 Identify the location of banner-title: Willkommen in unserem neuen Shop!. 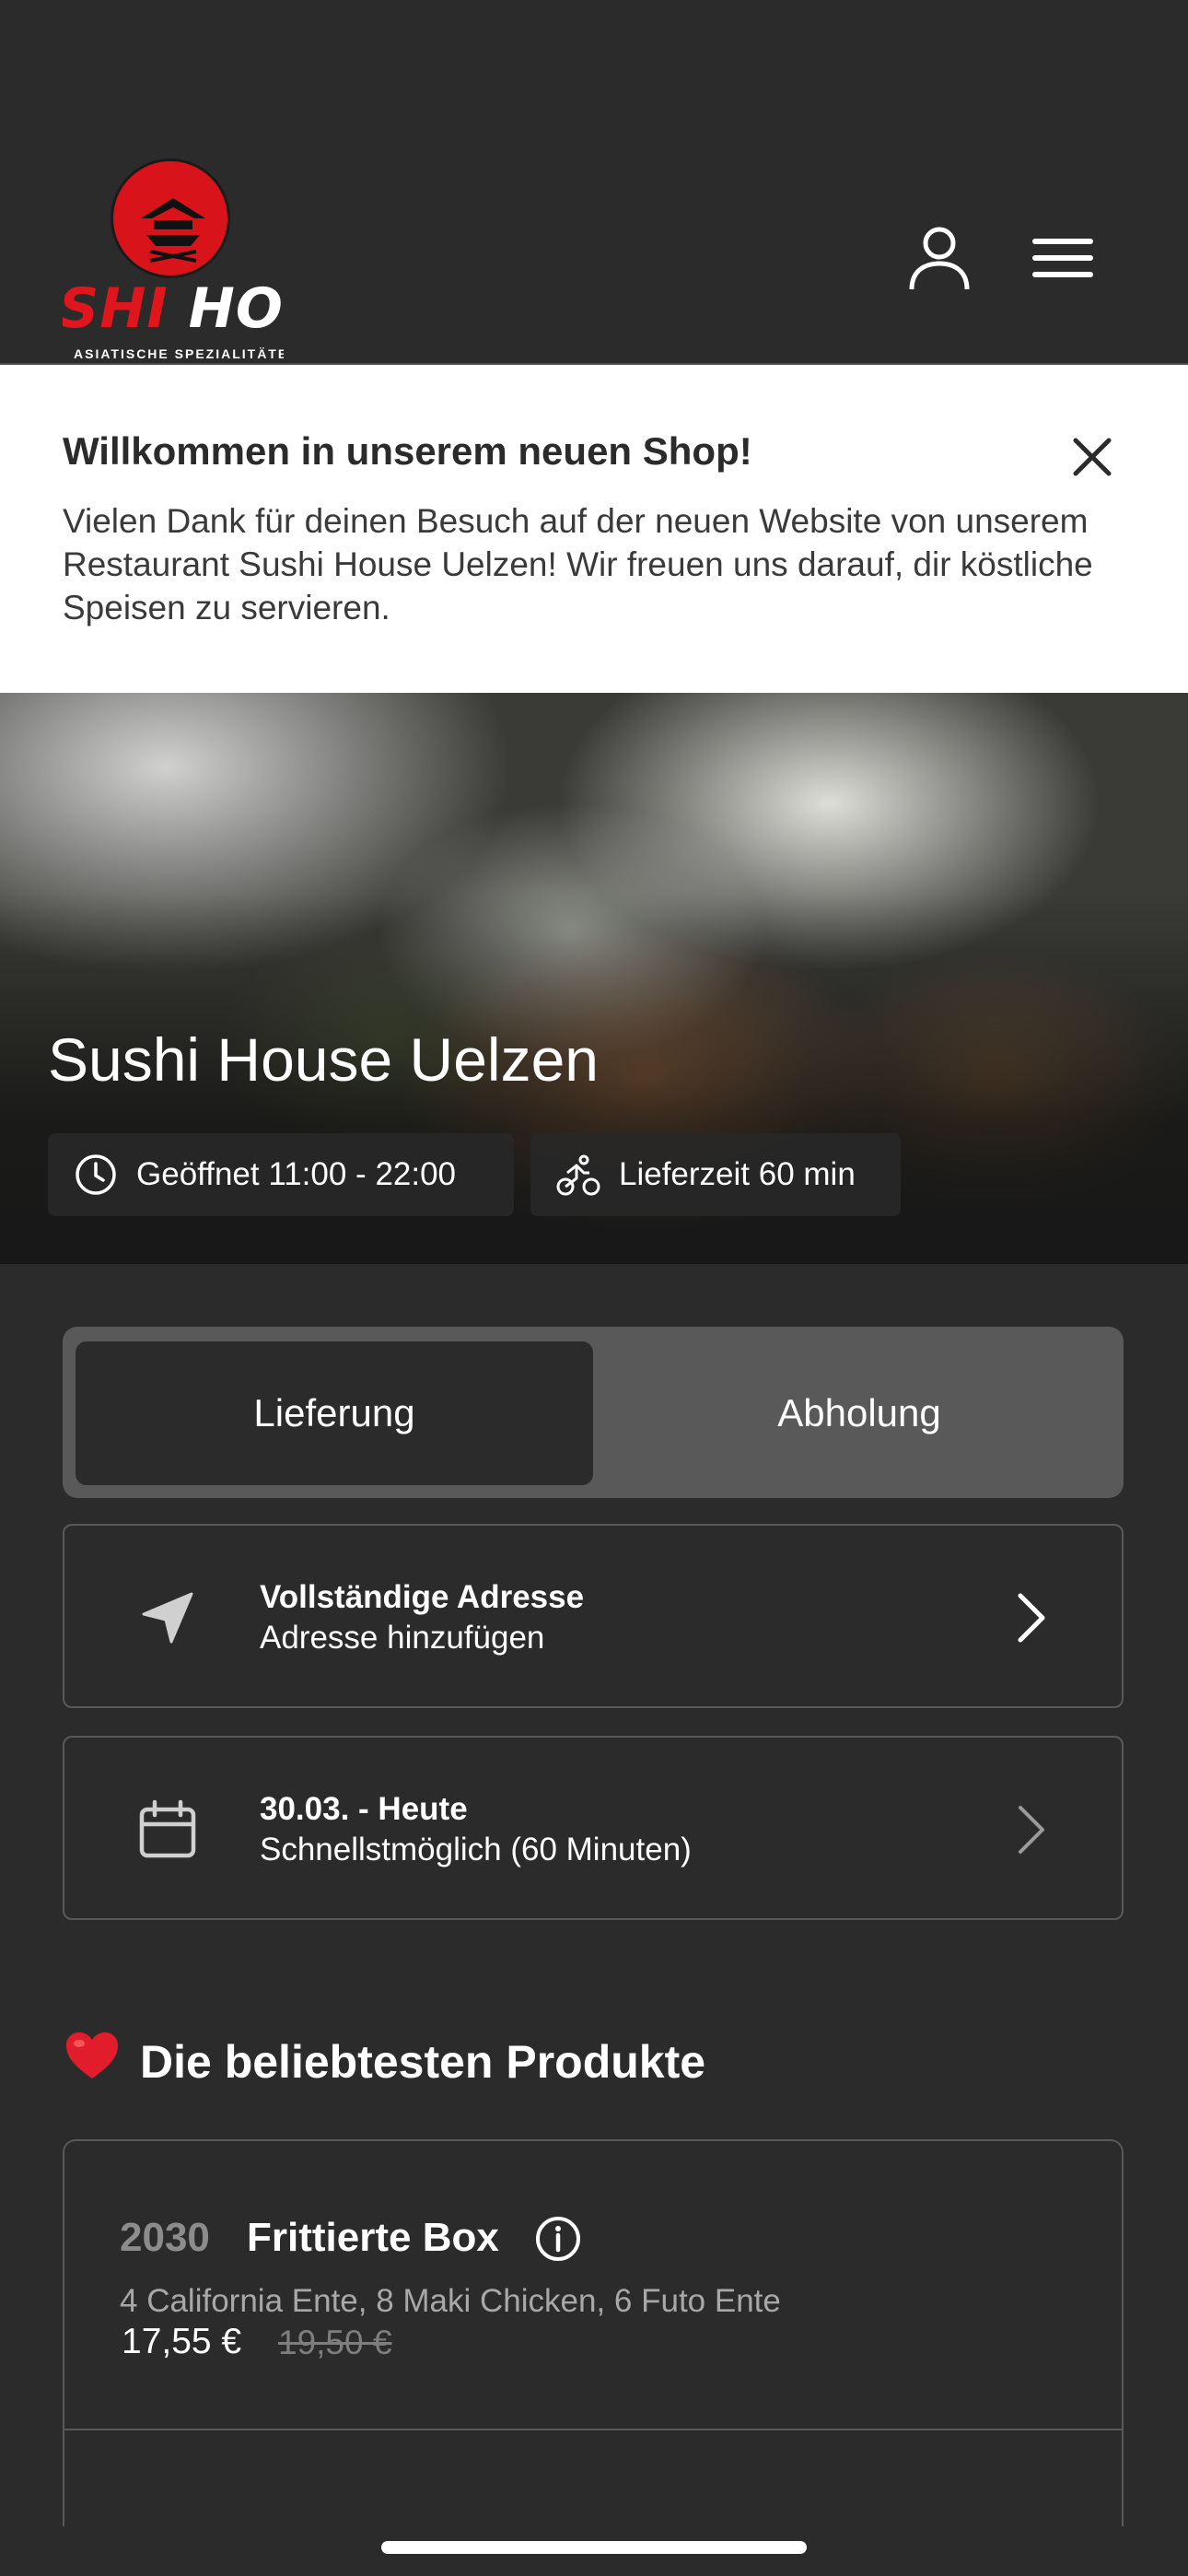
(407, 451).